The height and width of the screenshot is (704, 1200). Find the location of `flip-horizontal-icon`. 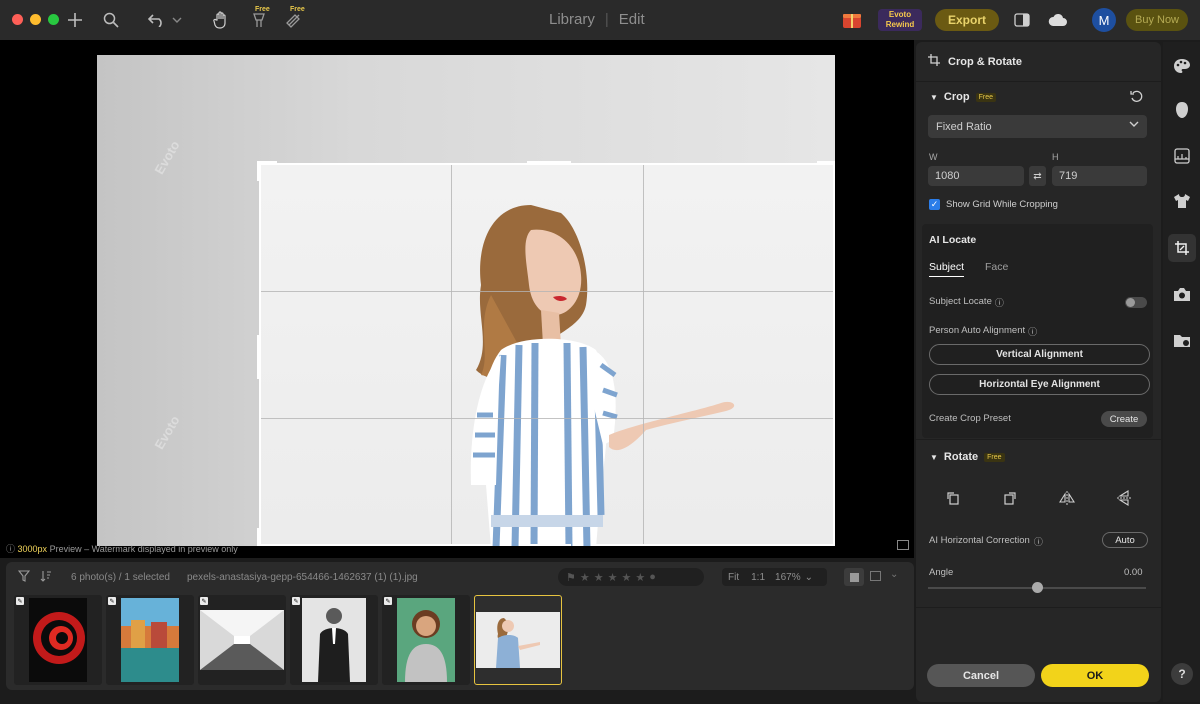

flip-horizontal-icon is located at coordinates (1067, 498).